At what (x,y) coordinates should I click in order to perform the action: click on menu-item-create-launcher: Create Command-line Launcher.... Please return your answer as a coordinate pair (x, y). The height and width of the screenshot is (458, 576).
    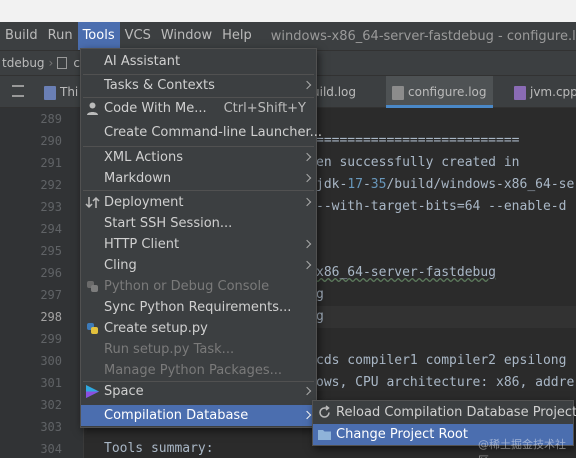
    Looking at the image, I should click on (201, 132).